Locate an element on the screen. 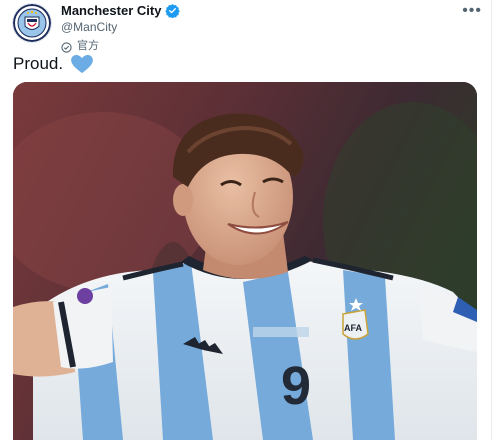  jersey-crest-text: AFA is located at coordinates (353, 328).